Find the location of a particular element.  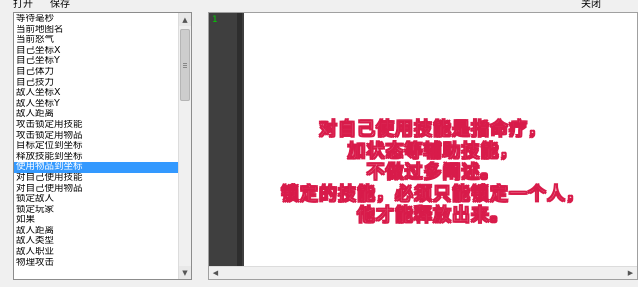

annotation-line: 加状态等辅助技能， is located at coordinates (433, 151).